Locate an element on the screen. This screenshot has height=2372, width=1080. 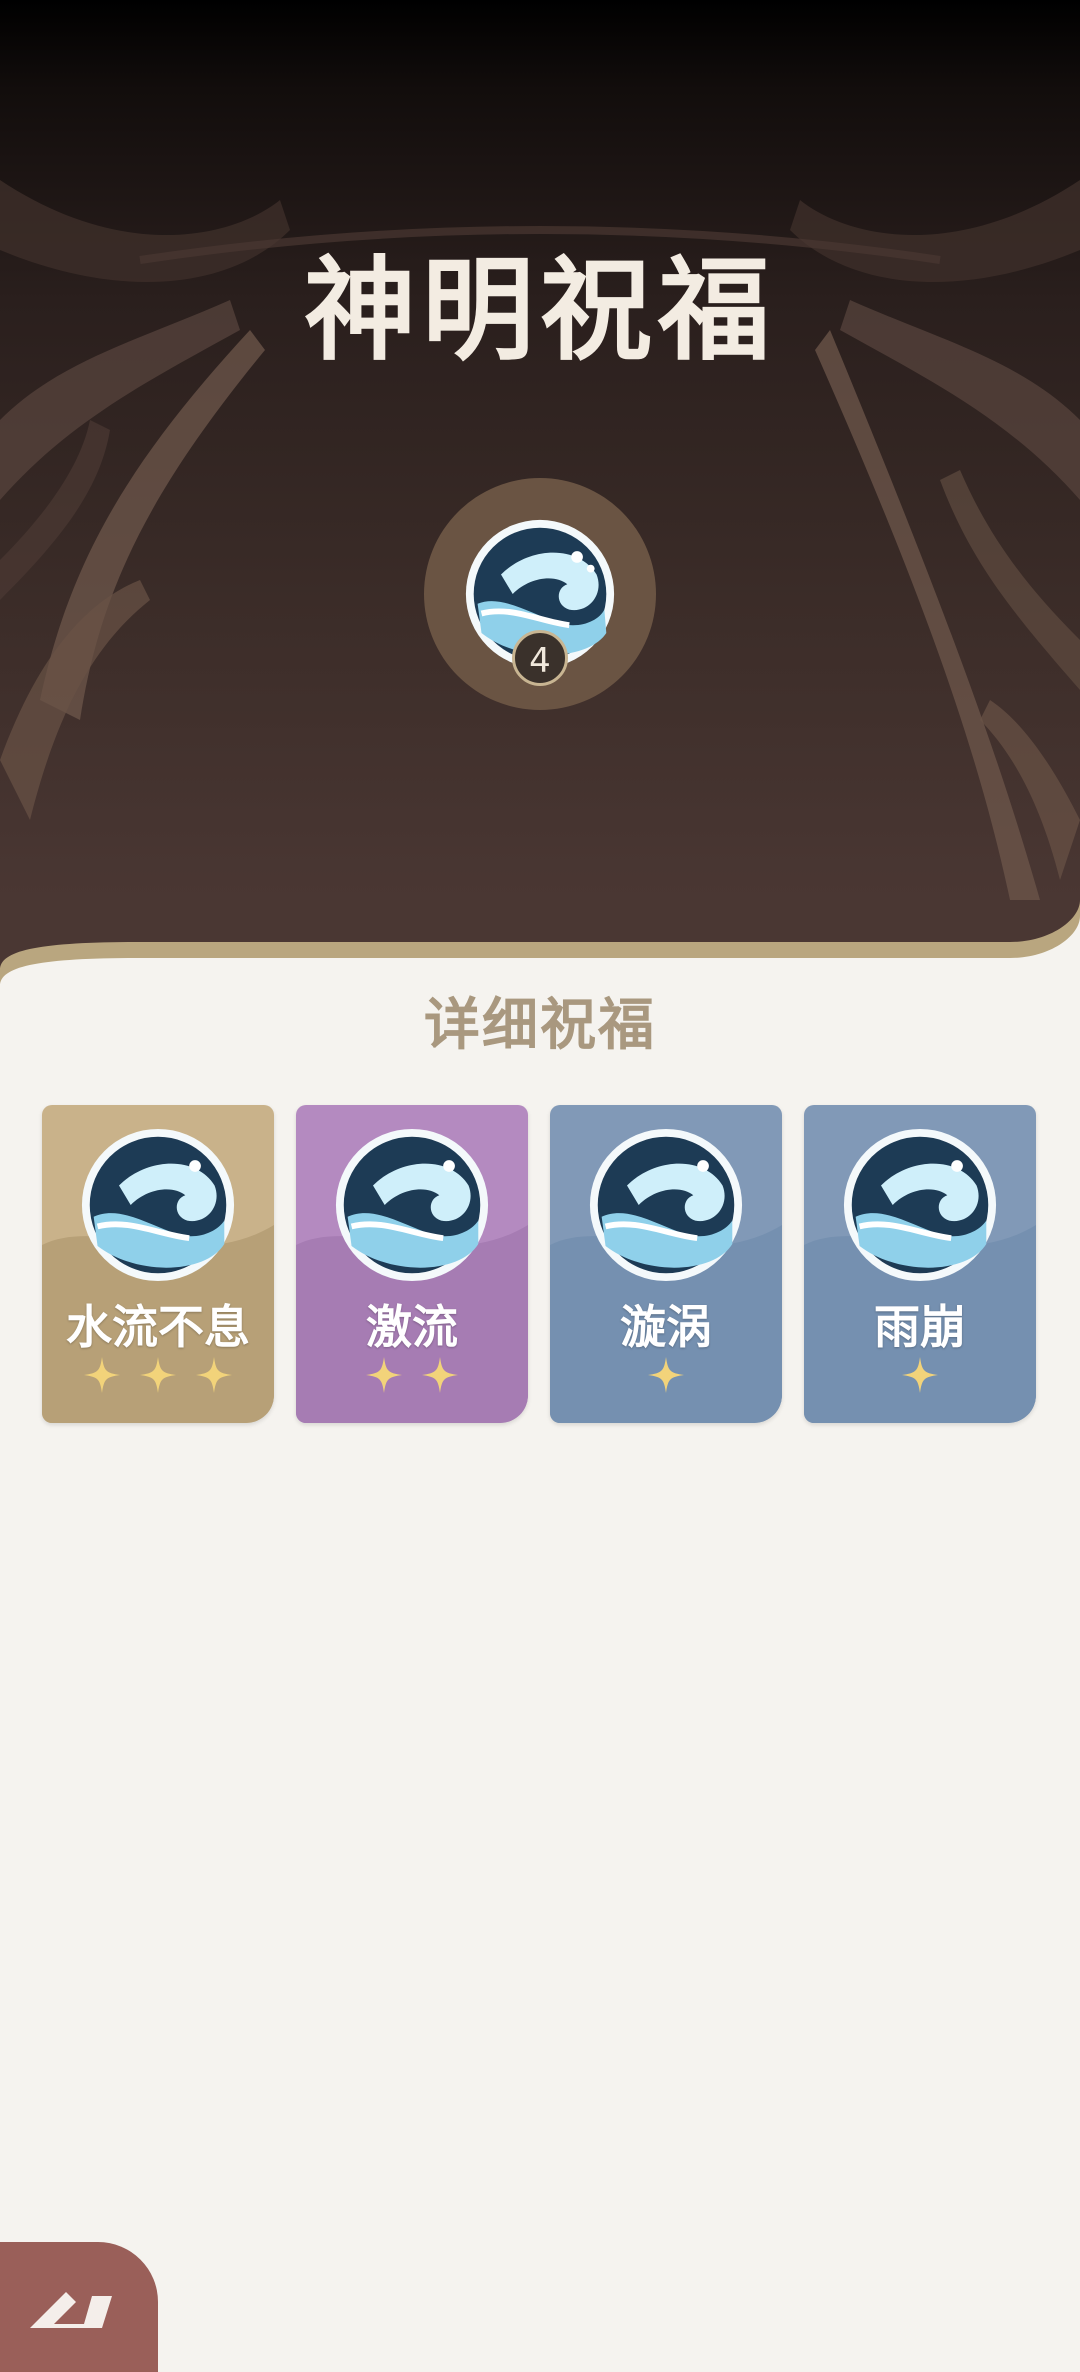
back-button is located at coordinates (79, 2307).